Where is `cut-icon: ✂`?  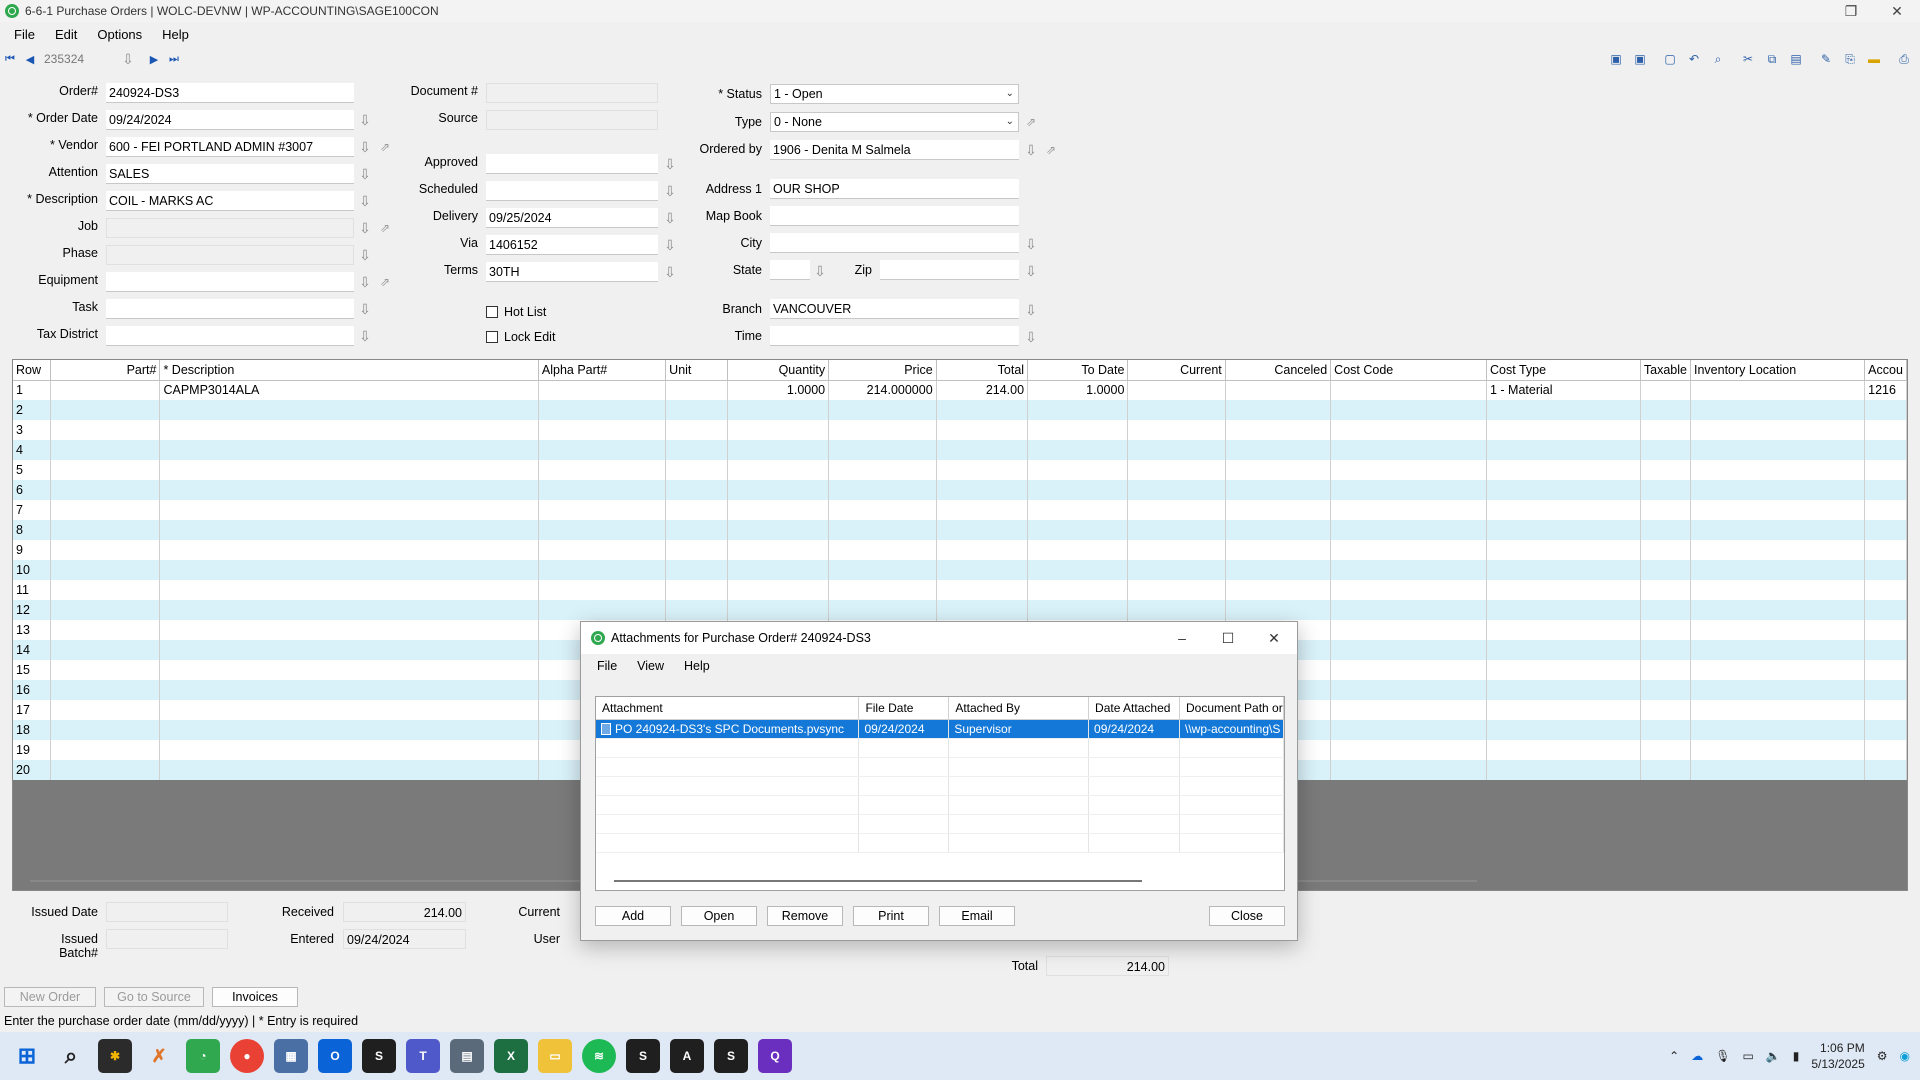 cut-icon: ✂ is located at coordinates (1748, 59).